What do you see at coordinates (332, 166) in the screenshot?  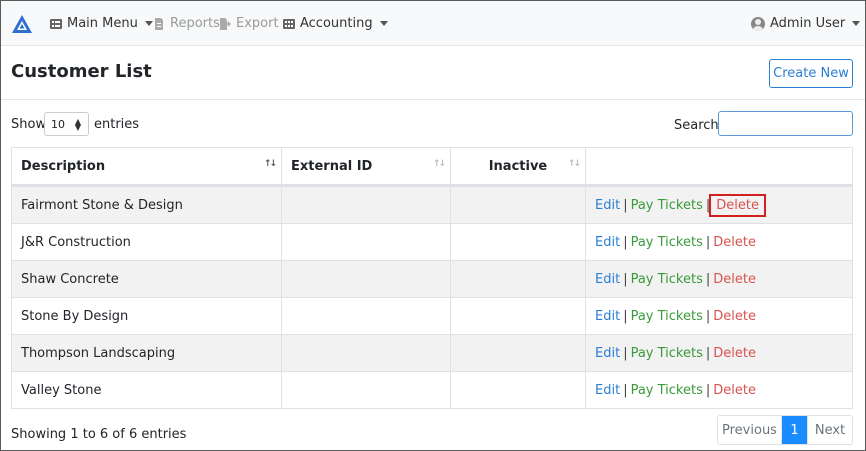 I see `column-header-label: External ID` at bounding box center [332, 166].